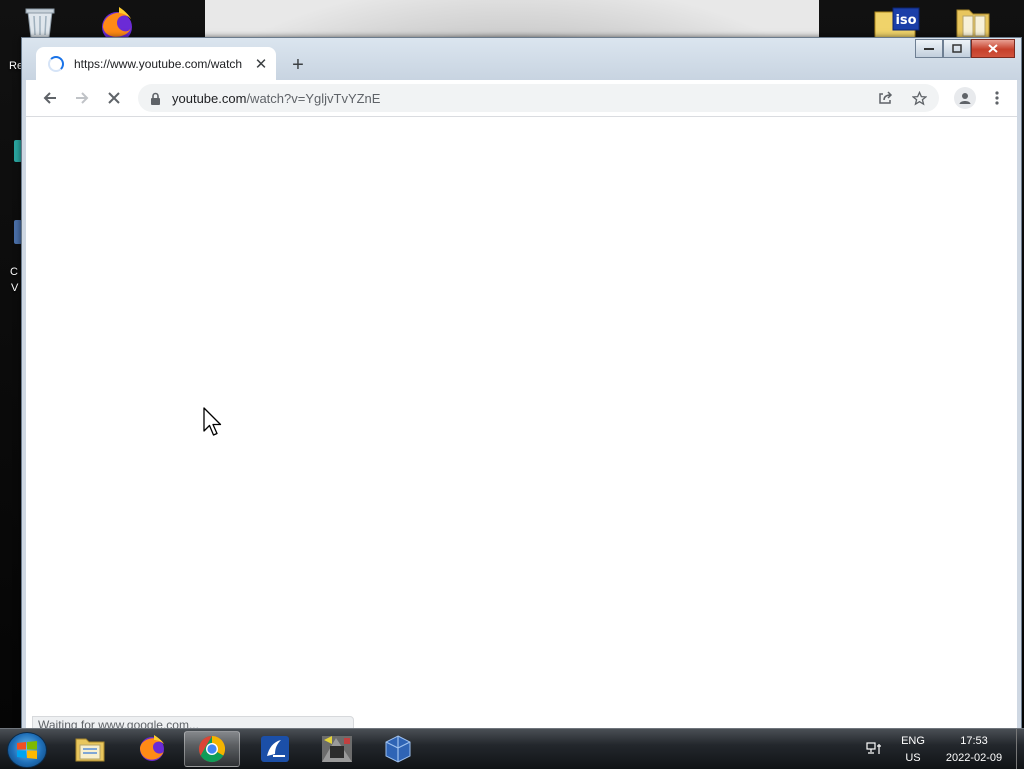  I want to click on forward-button, so click(82, 98).